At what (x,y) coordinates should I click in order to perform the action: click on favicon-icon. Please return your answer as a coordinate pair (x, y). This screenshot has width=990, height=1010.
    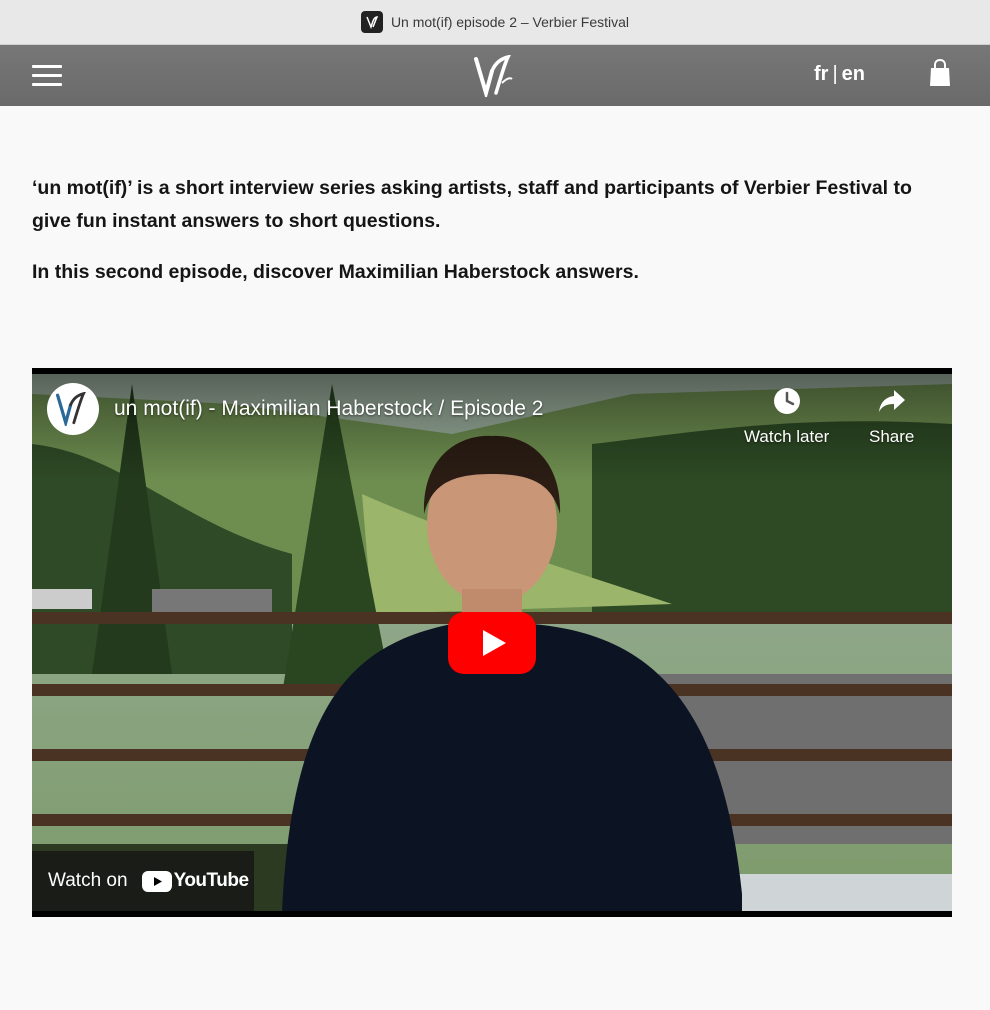
    Looking at the image, I should click on (371, 22).